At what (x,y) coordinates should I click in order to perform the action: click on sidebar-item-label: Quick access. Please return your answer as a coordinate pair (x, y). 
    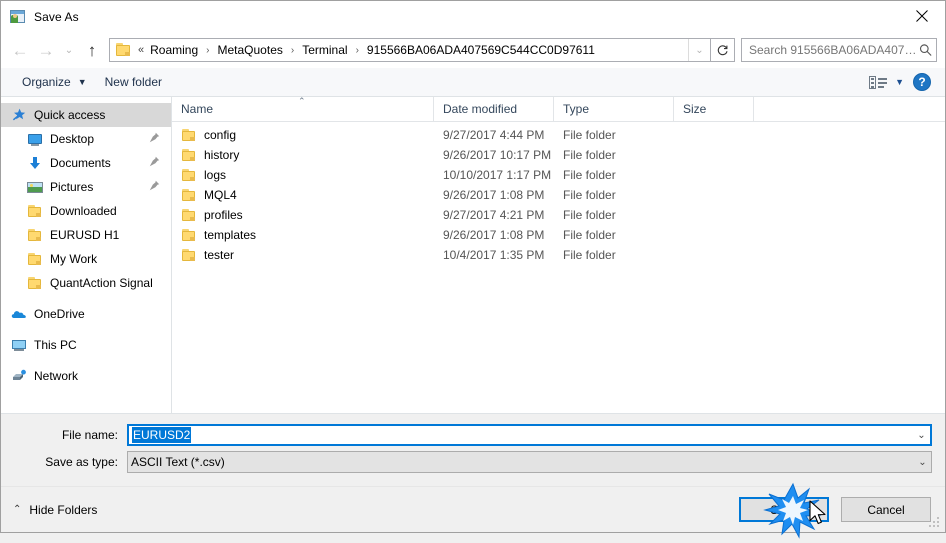
    Looking at the image, I should click on (70, 115).